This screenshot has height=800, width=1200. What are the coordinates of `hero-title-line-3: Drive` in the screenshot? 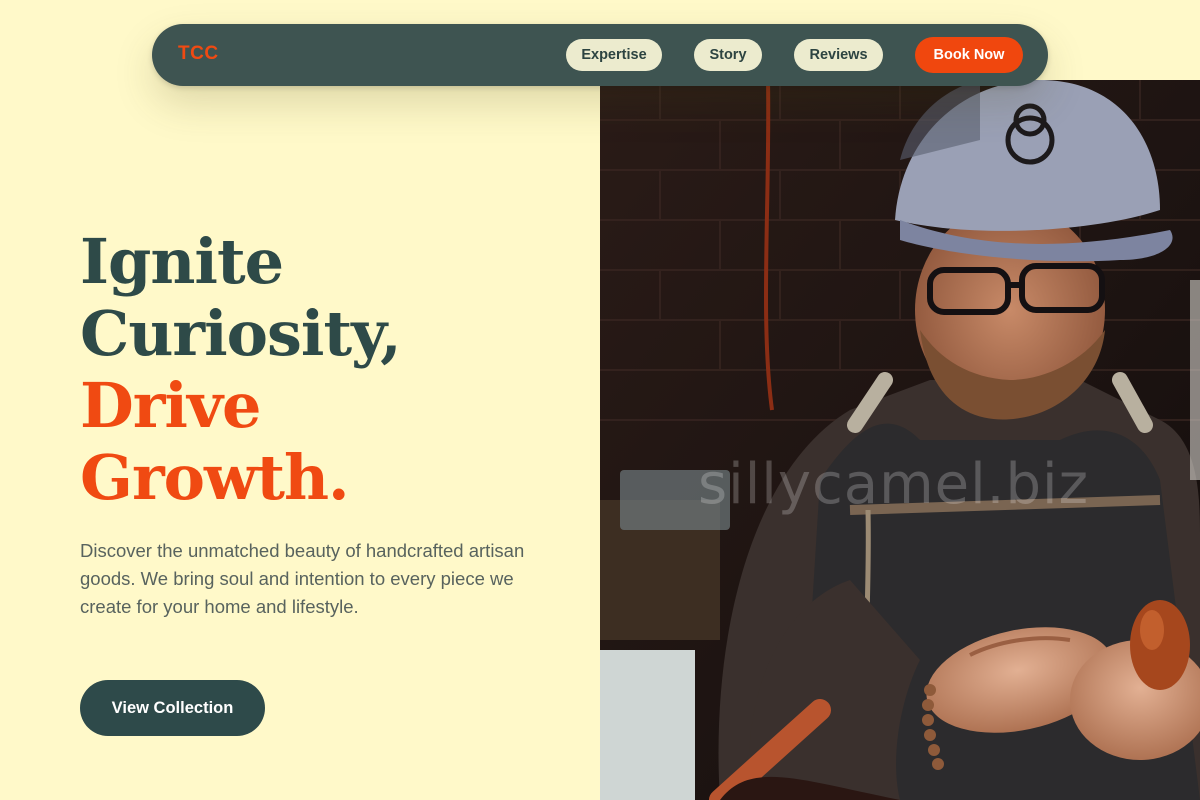 It's located at (170, 405).